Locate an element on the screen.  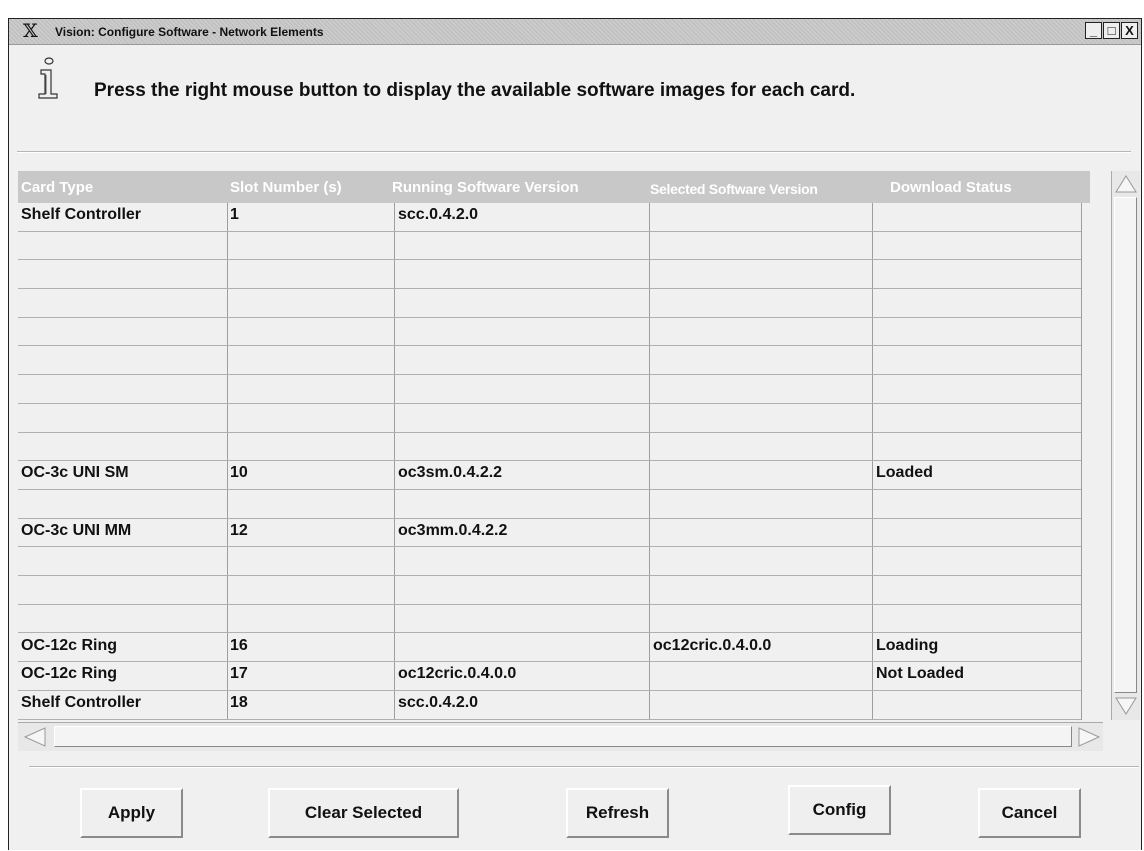
cell-selected-version: oc12cric.0.4.0.0 is located at coordinates (712, 645).